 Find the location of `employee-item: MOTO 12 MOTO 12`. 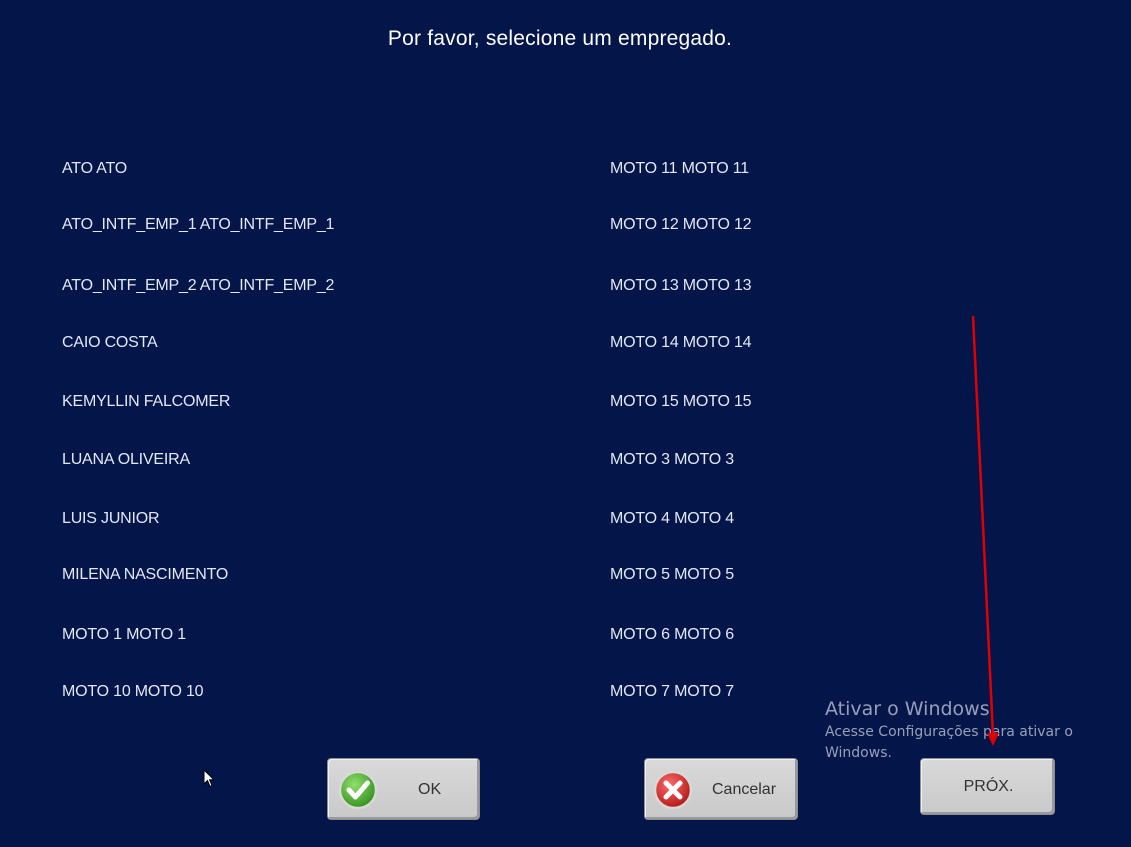

employee-item: MOTO 12 MOTO 12 is located at coordinates (681, 225).